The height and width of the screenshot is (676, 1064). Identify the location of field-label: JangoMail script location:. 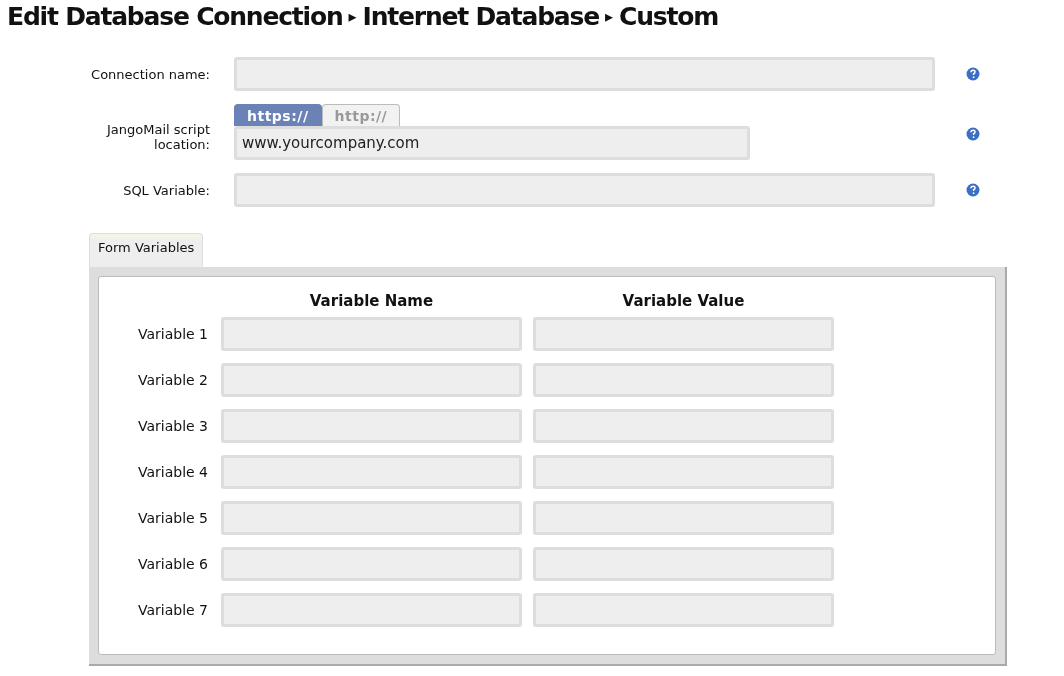
(158, 137).